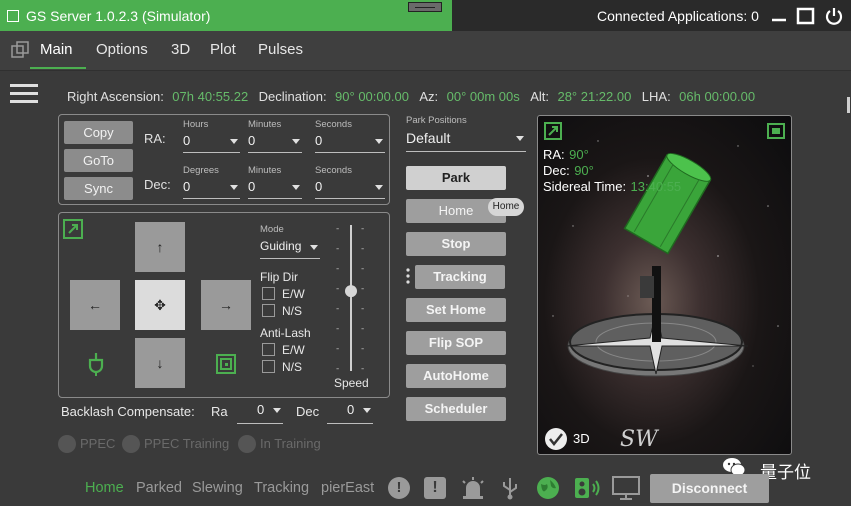 Image resolution: width=851 pixels, height=506 pixels. I want to click on menu-pulses: Pulses, so click(280, 49).